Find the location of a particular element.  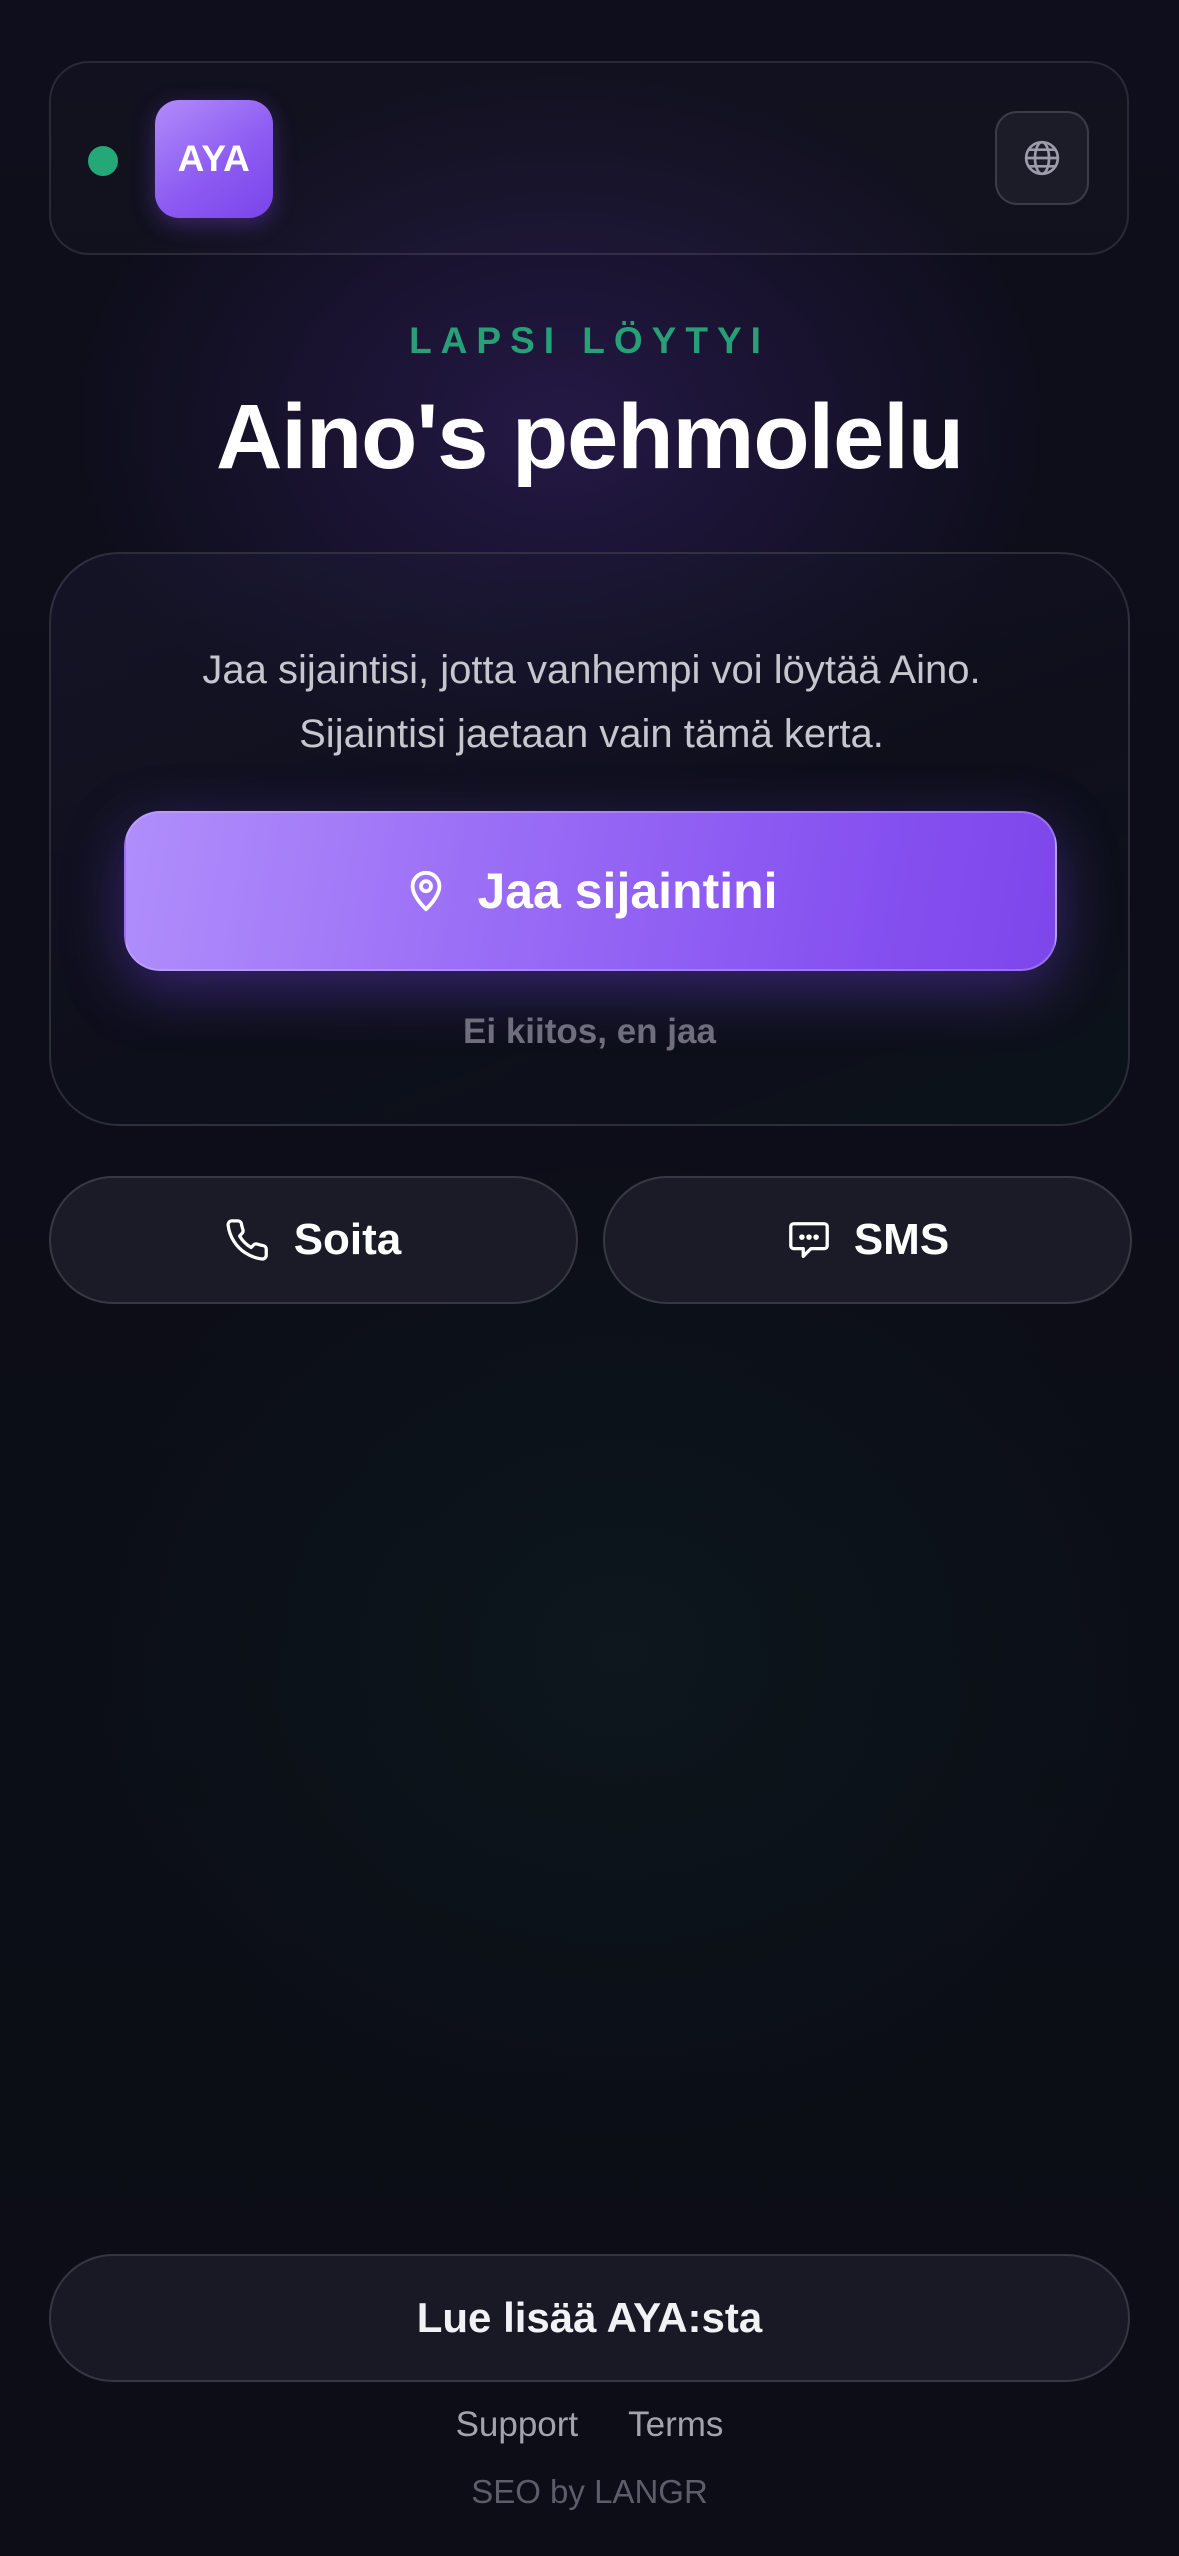

sms-label: SMS is located at coordinates (901, 1239).